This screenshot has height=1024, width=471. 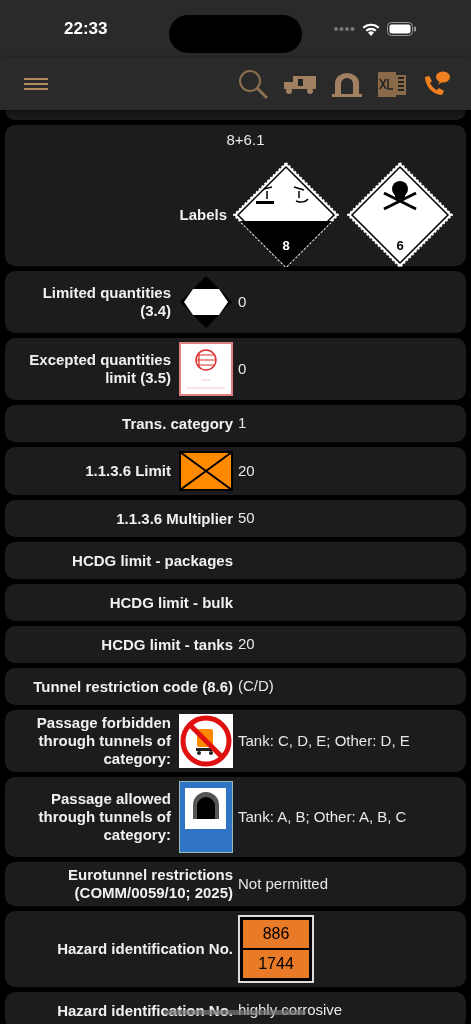 What do you see at coordinates (253, 84) in the screenshot?
I see `search-icon` at bounding box center [253, 84].